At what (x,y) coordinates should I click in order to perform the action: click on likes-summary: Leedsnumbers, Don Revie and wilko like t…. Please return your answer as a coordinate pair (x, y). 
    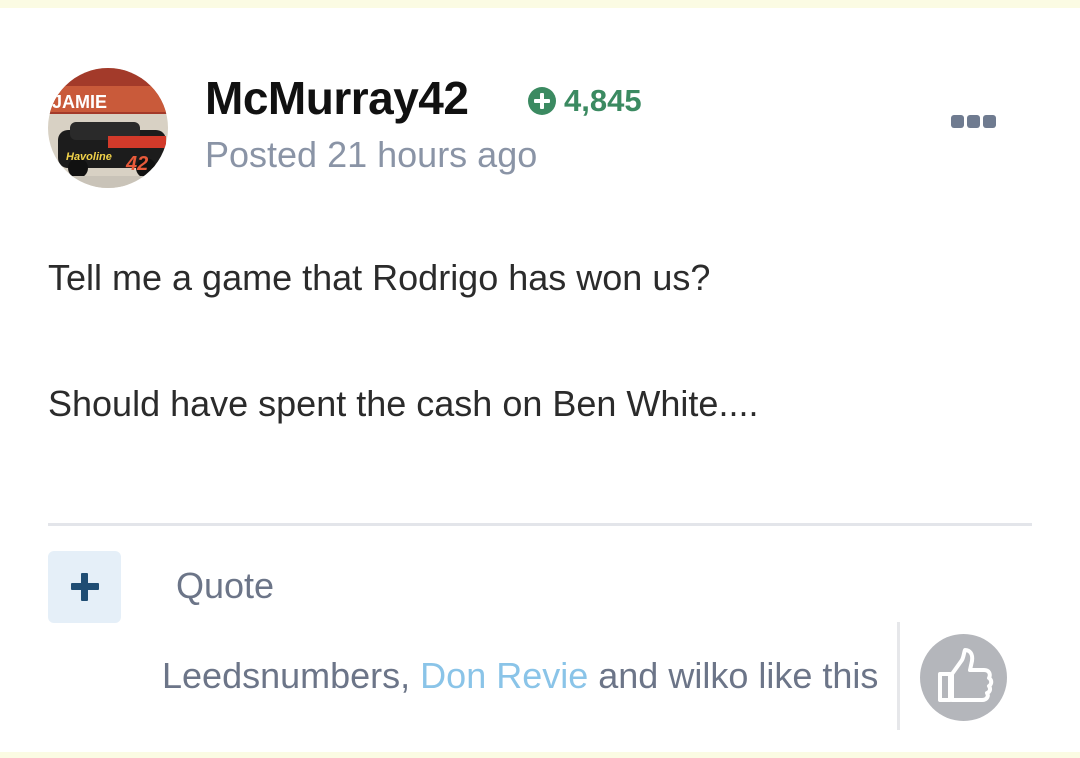
    Looking at the image, I should click on (520, 676).